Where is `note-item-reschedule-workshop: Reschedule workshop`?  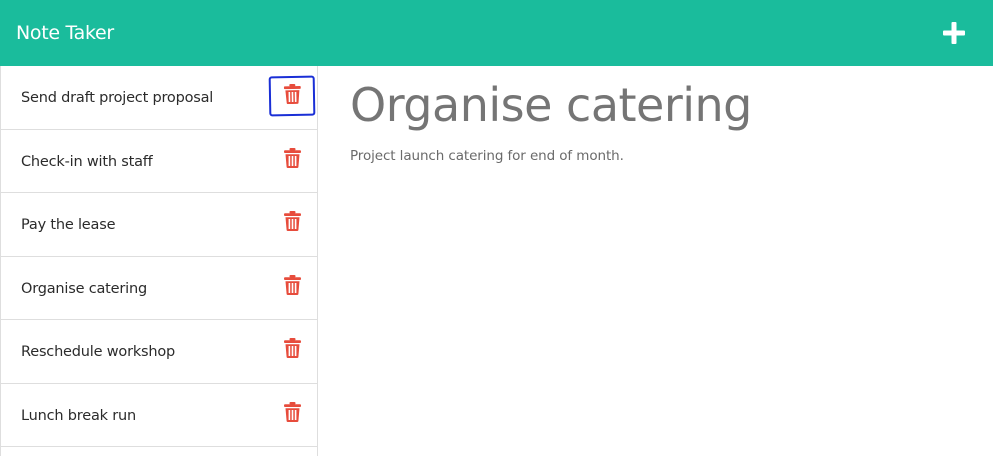 note-item-reschedule-workshop: Reschedule workshop is located at coordinates (159, 352).